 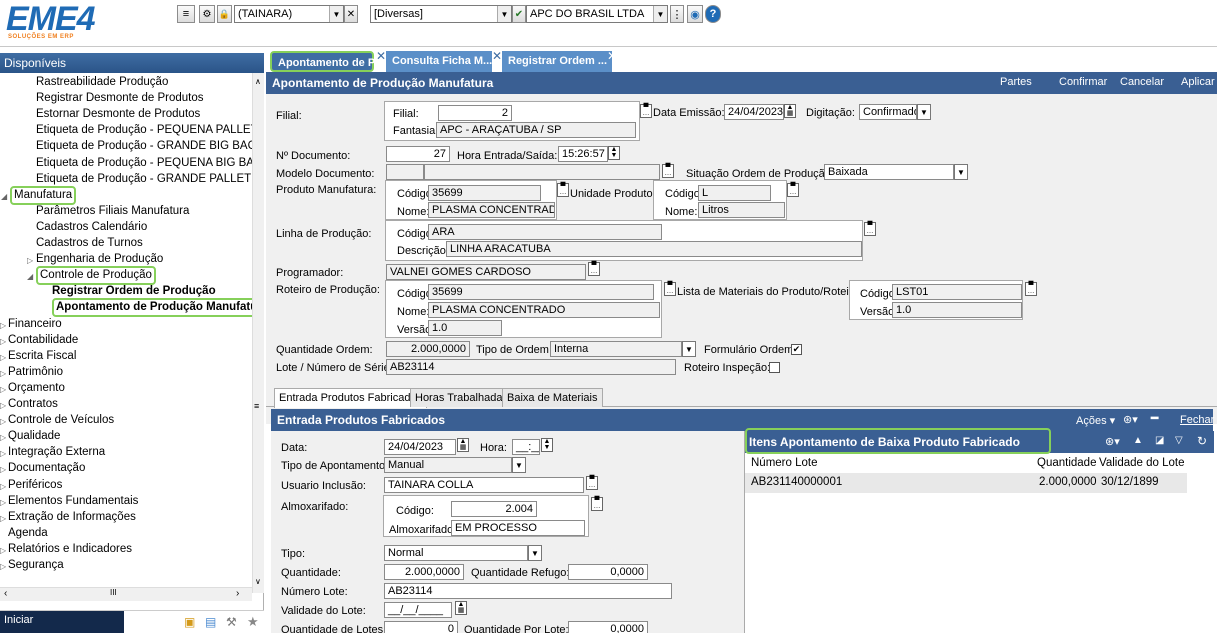 I want to click on tree-expander-icon: ◢, so click(x=30, y=276).